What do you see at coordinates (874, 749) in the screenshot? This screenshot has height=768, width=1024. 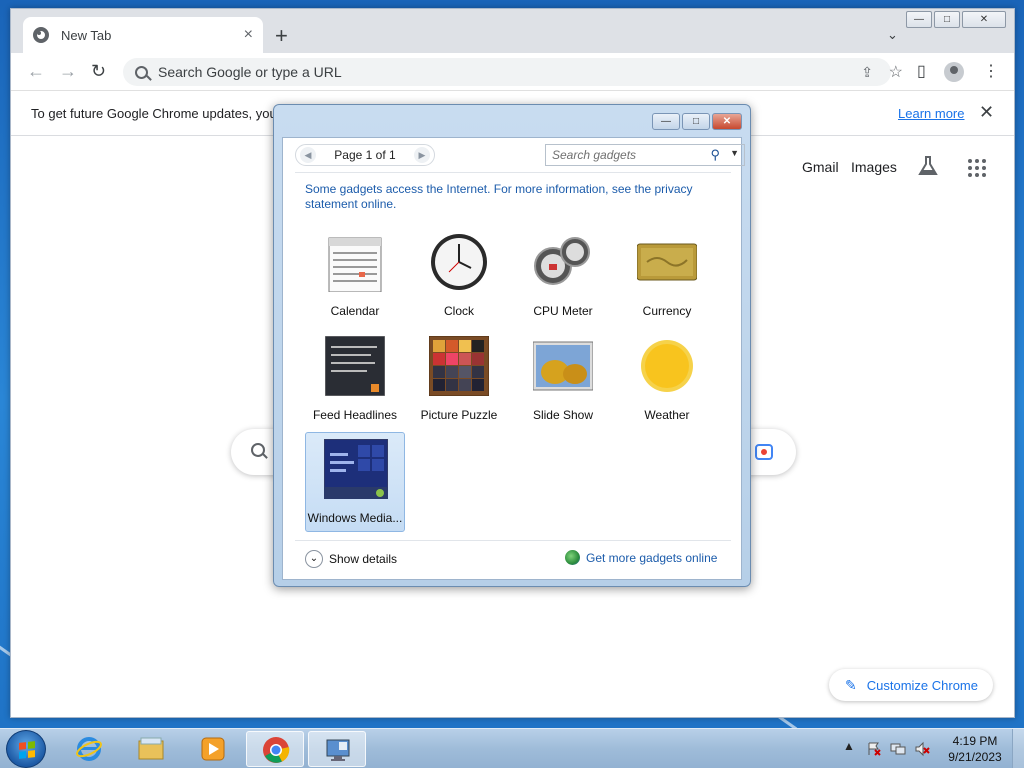 I see `action-center-flag-icon` at bounding box center [874, 749].